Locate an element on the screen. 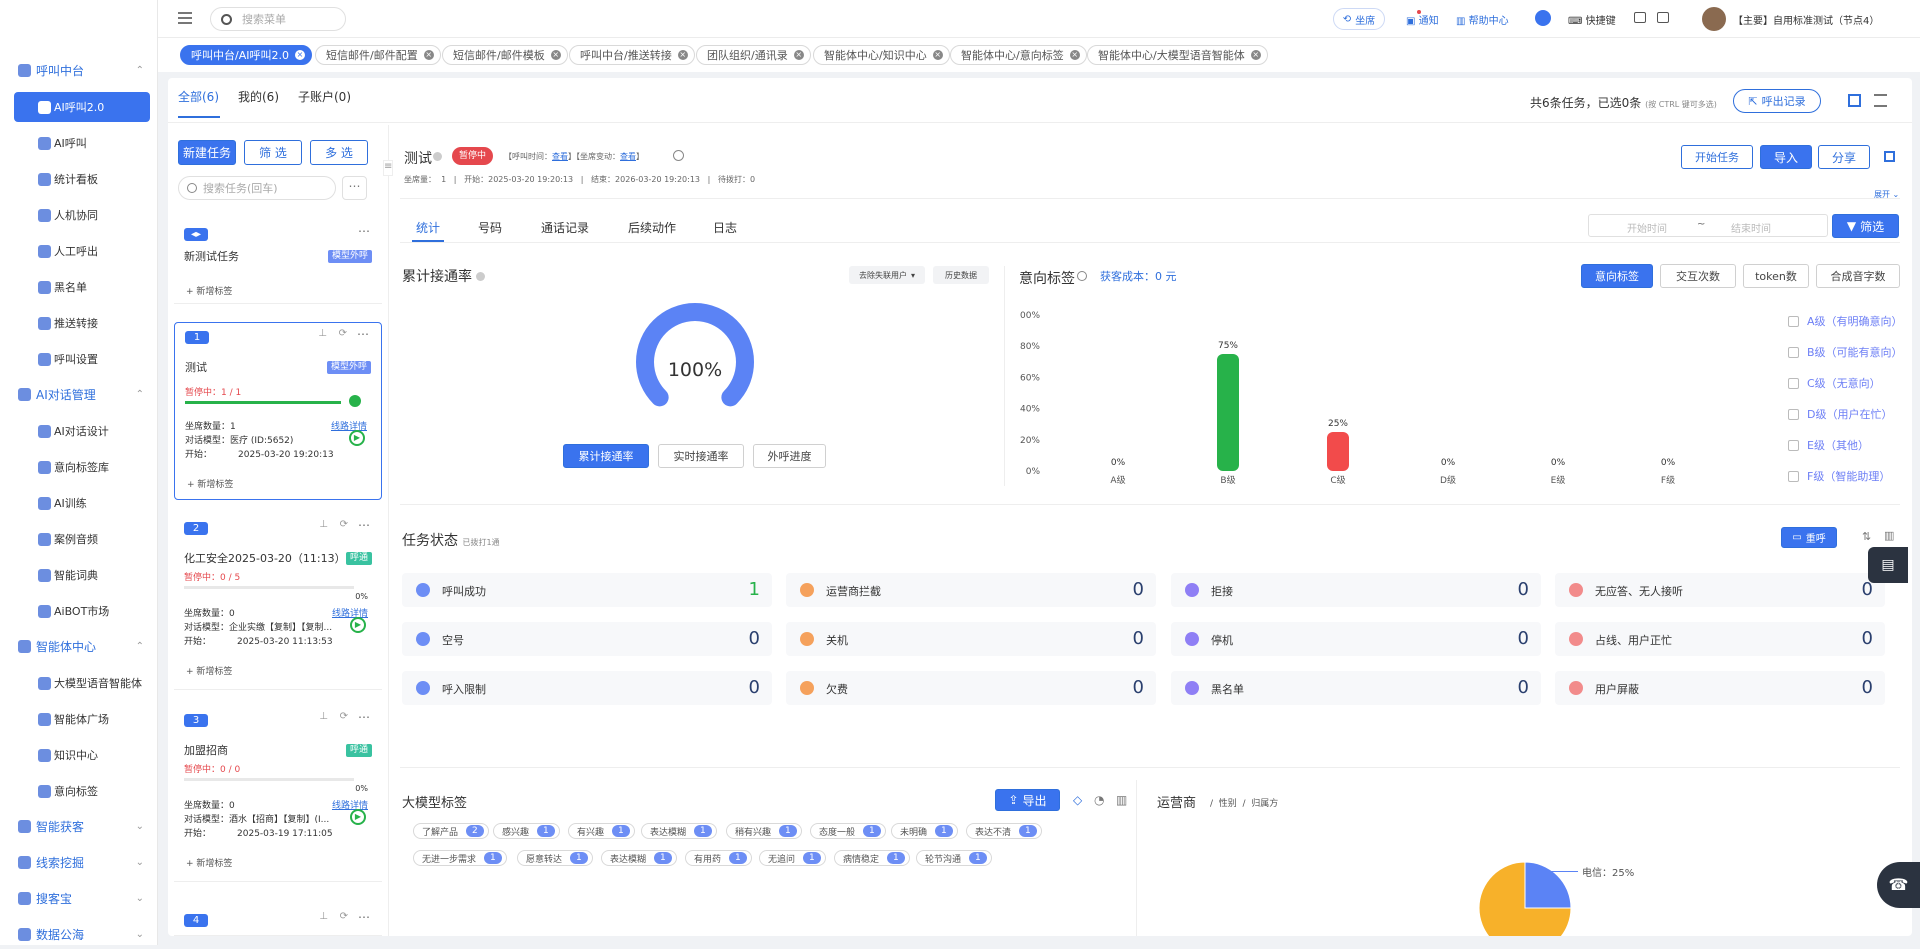 The width and height of the screenshot is (1920, 949). shortcut-button: ⌨ 快捷键 is located at coordinates (1592, 19).